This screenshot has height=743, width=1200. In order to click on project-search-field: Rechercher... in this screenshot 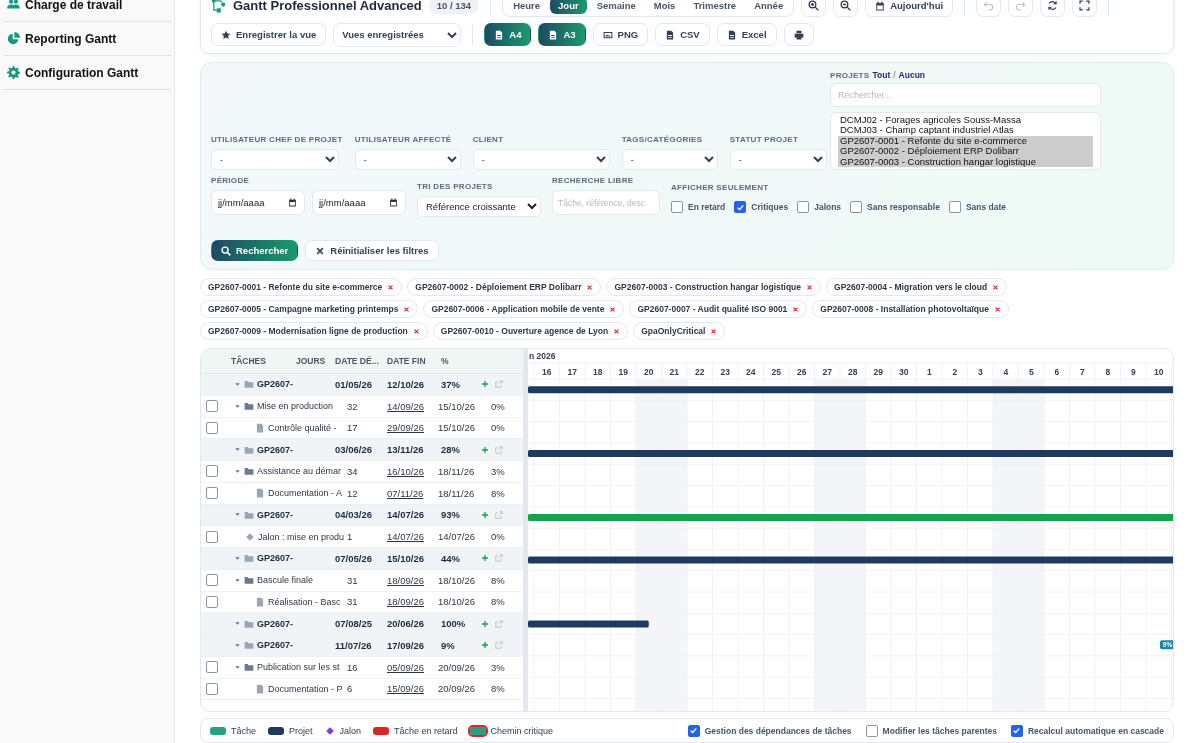, I will do `click(965, 95)`.